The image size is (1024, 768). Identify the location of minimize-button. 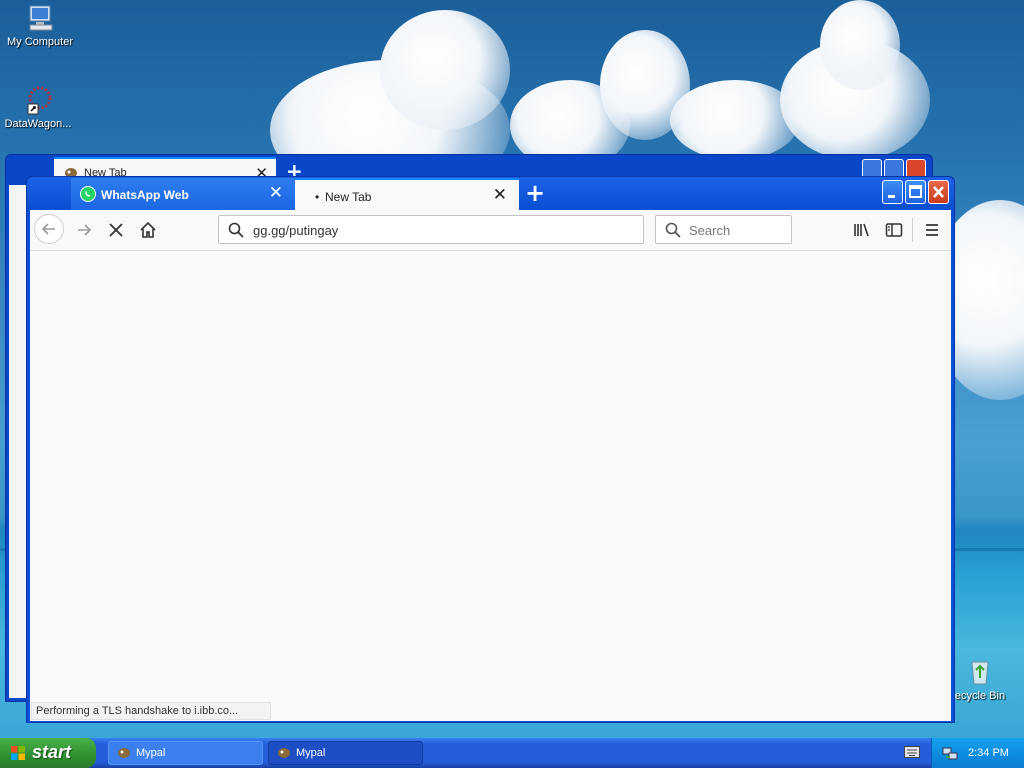
(892, 192).